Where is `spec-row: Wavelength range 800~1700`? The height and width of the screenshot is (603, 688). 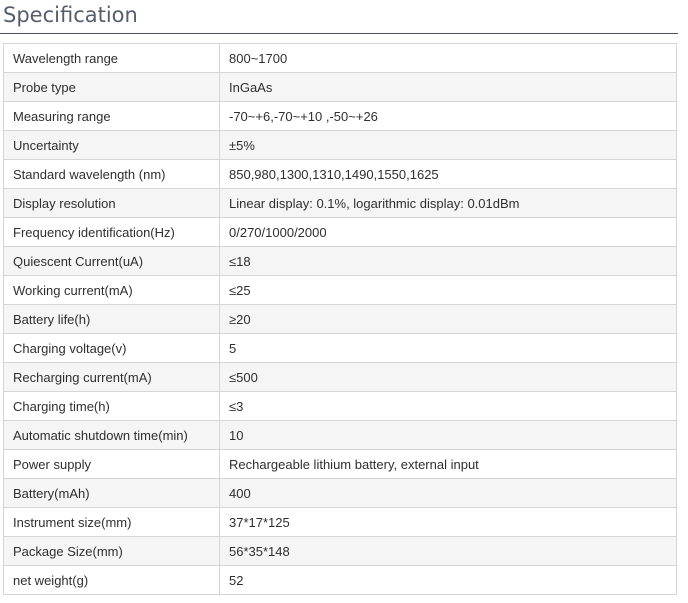
spec-row: Wavelength range 800~1700 is located at coordinates (340, 58).